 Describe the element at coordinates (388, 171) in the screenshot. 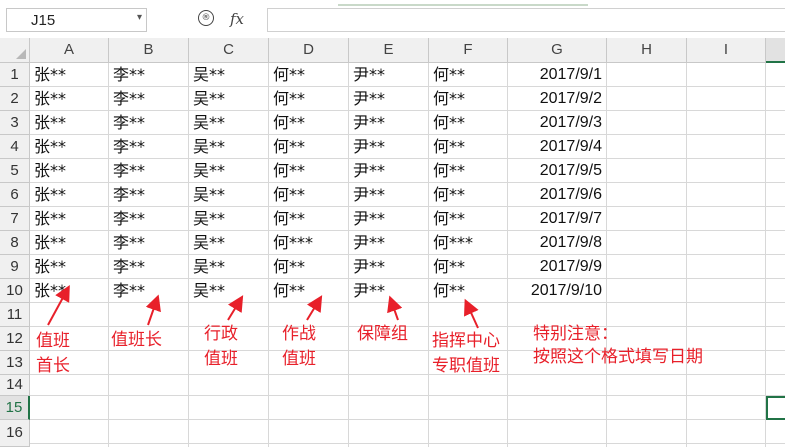

I see `cell-e5: 尹**` at that location.